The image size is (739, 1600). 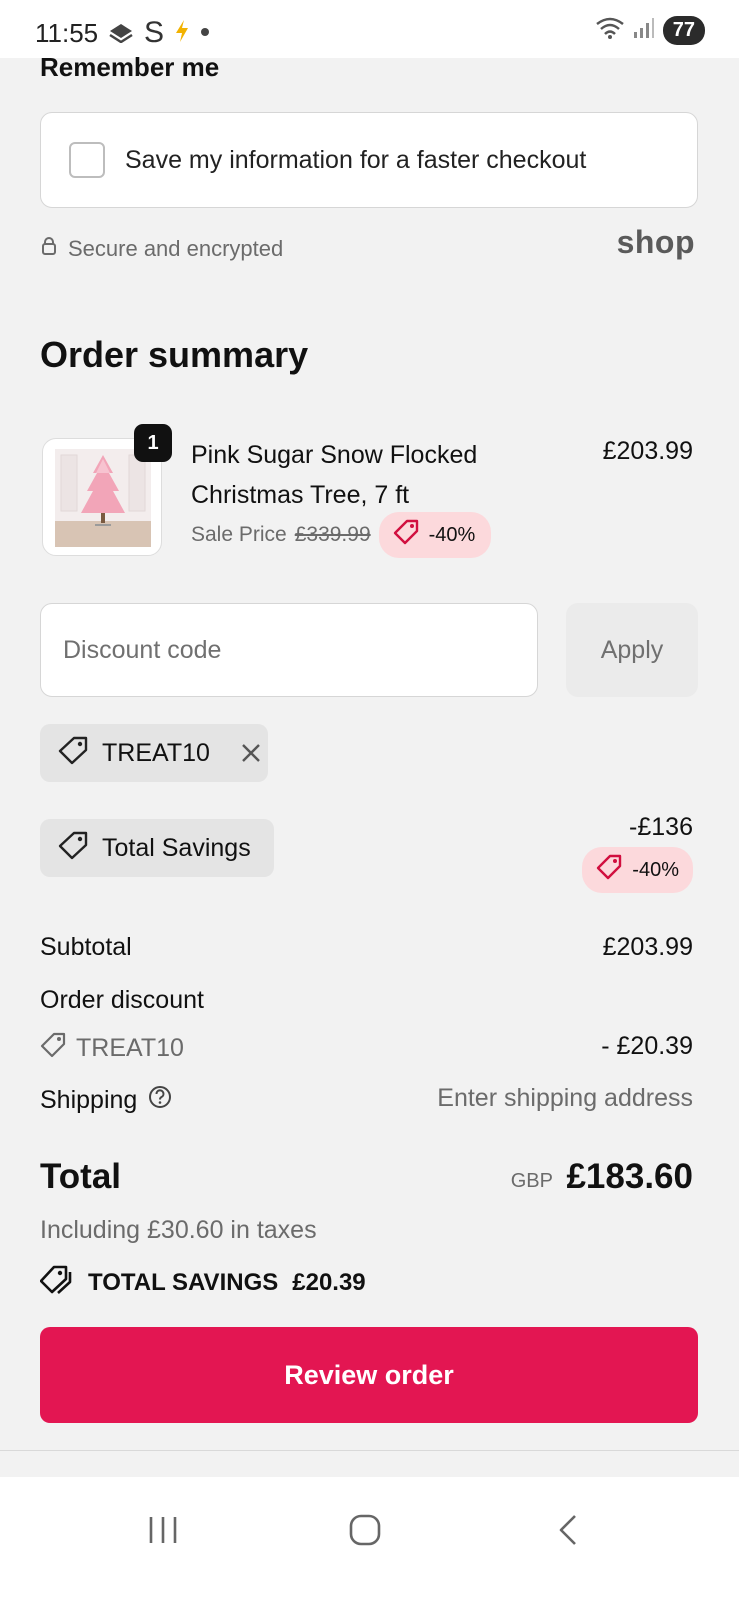 I want to click on apply-button: Apply, so click(x=632, y=650).